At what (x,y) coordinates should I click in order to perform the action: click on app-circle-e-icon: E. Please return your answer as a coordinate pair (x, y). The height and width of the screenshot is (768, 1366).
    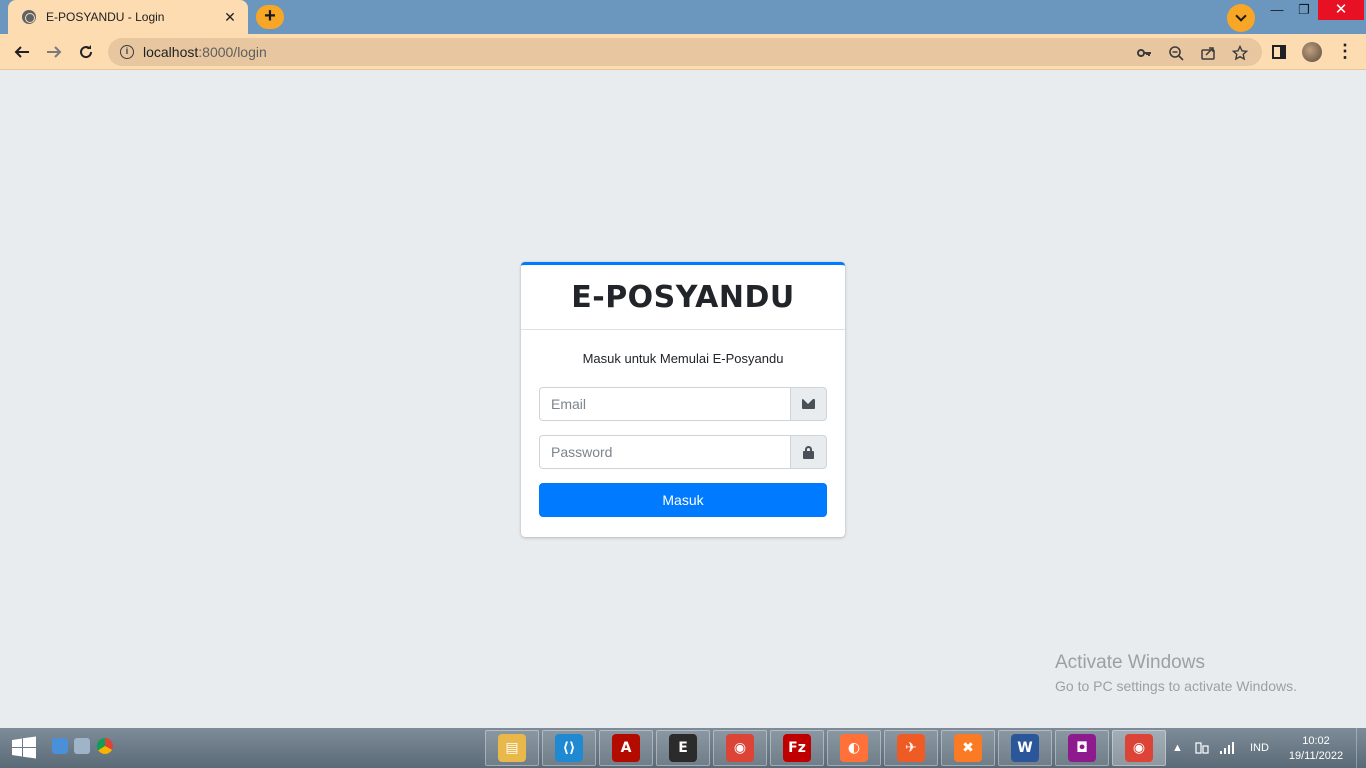
    Looking at the image, I should click on (683, 748).